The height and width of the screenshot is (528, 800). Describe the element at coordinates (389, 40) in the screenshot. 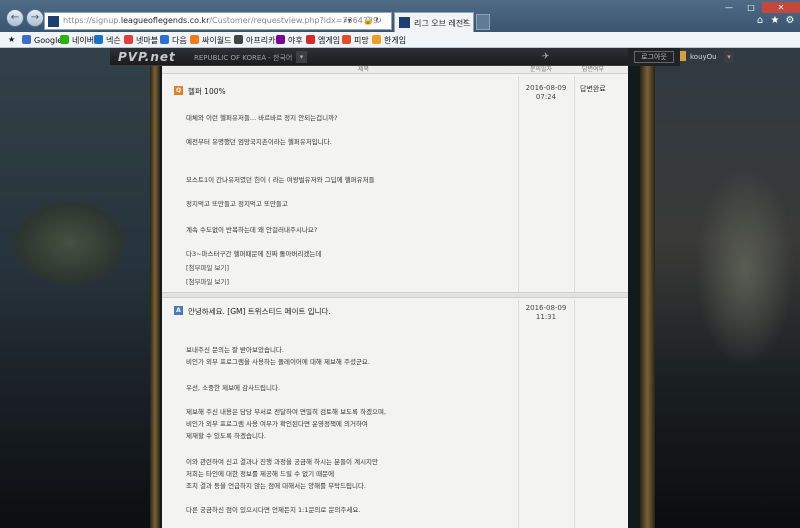

I see `favorite-hangame: 한게임` at that location.